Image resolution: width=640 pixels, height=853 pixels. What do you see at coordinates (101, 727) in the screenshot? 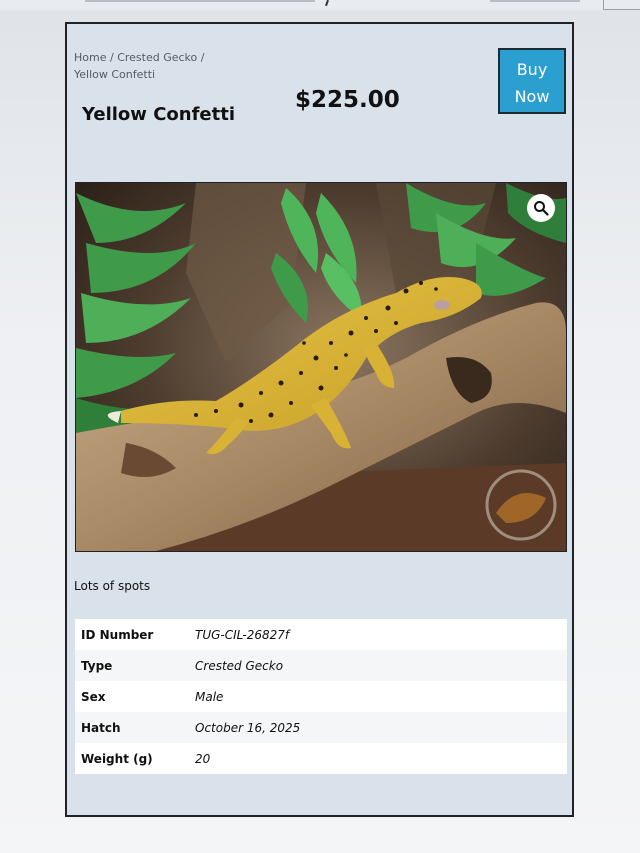
I see `spec-label: Hatch` at bounding box center [101, 727].